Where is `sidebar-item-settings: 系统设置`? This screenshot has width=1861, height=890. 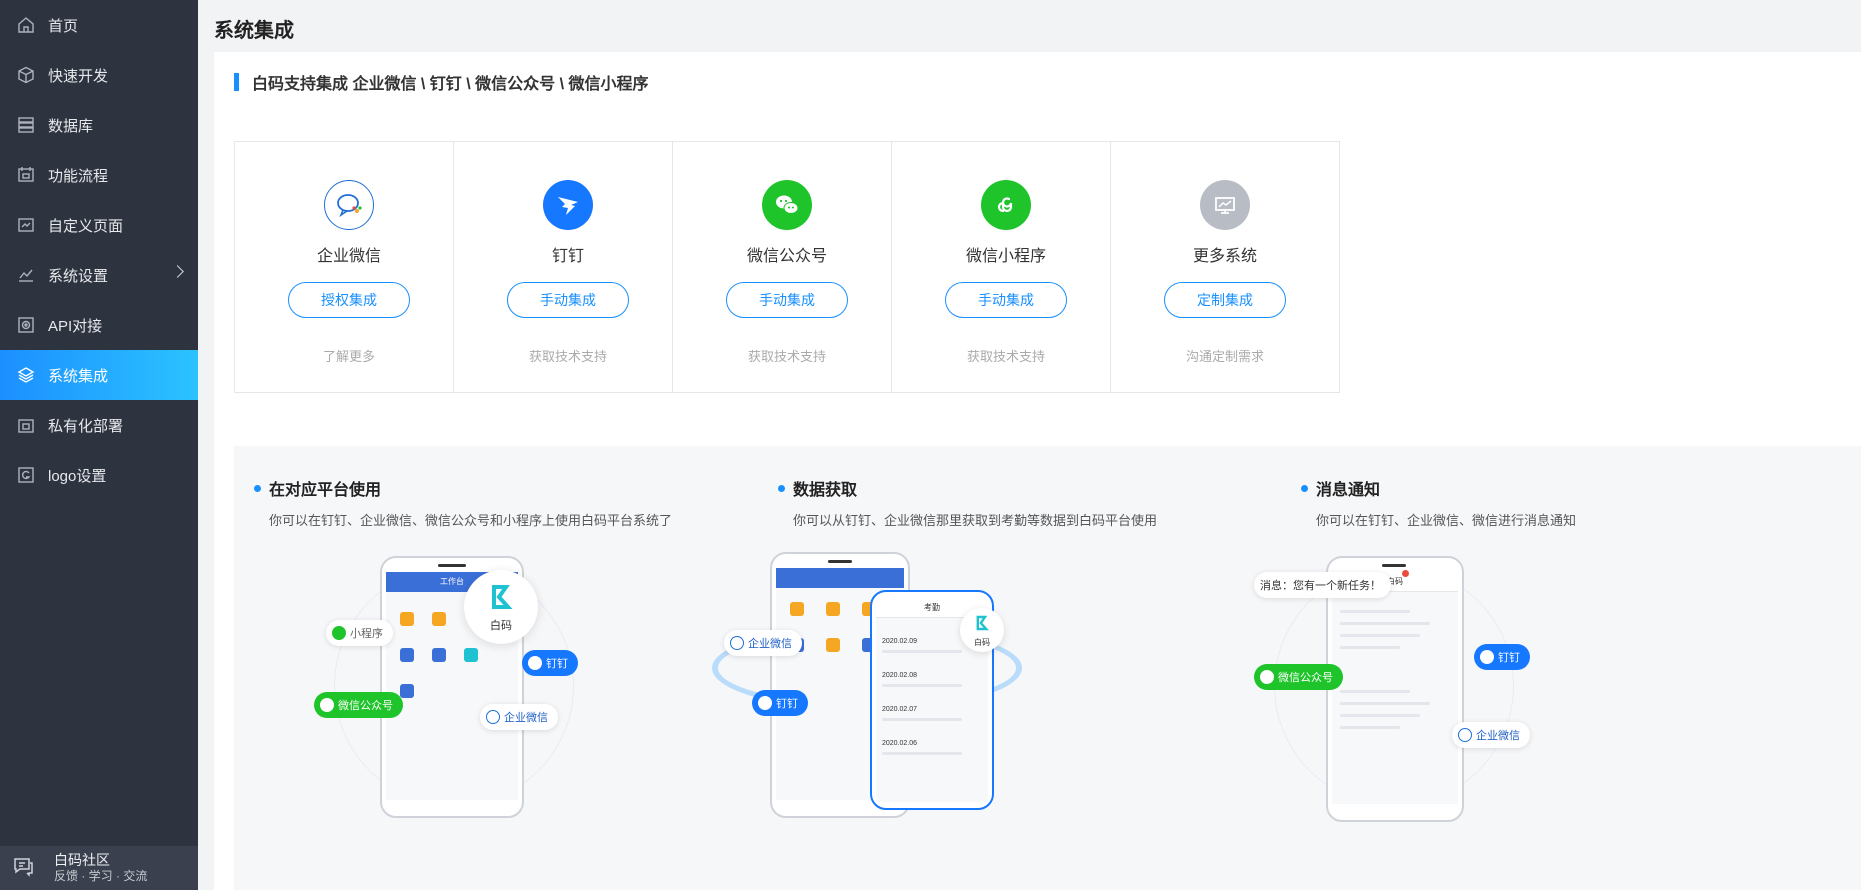 sidebar-item-settings: 系统设置 is located at coordinates (99, 275).